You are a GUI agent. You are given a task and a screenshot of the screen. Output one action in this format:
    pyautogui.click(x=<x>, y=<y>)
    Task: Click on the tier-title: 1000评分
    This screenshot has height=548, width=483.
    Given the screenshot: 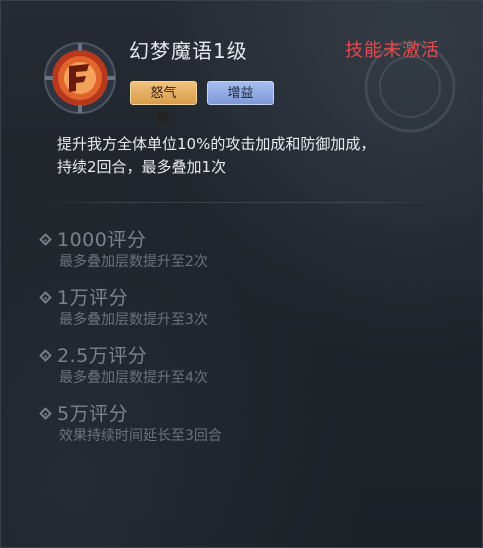 What is the action you would take?
    pyautogui.click(x=102, y=240)
    